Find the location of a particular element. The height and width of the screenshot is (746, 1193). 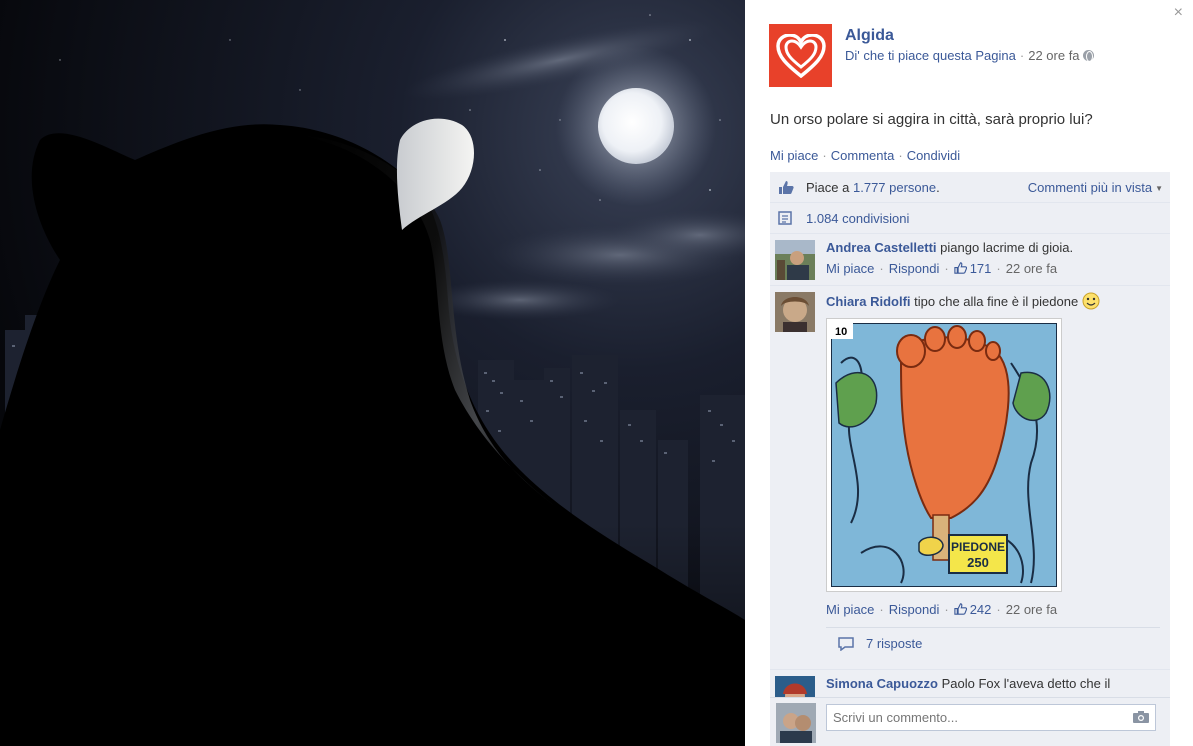

comic-label-line2: 250 is located at coordinates (978, 562).